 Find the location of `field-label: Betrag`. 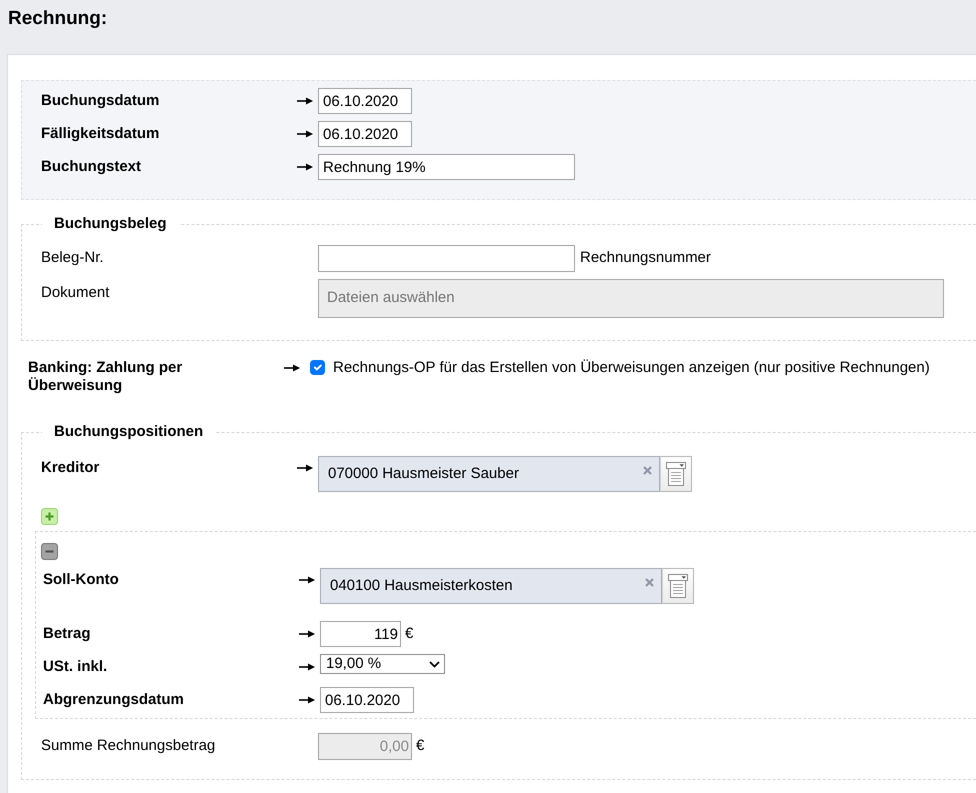

field-label: Betrag is located at coordinates (67, 633).